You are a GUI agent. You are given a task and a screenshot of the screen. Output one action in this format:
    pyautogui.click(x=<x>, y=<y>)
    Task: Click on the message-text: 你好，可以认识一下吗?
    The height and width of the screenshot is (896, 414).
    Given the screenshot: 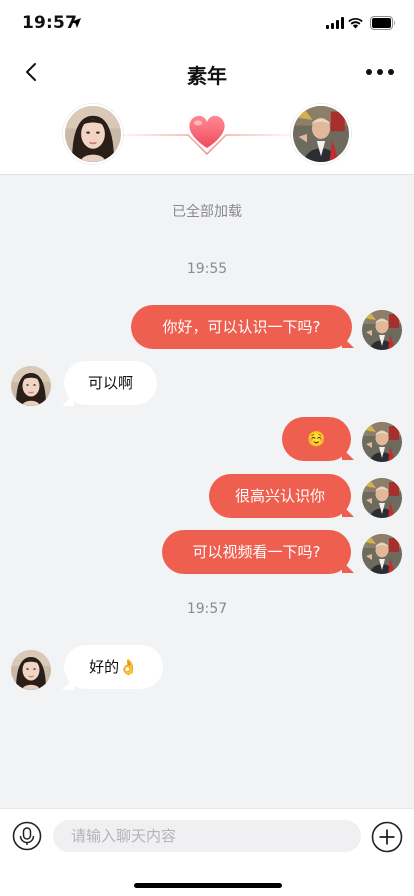 What is the action you would take?
    pyautogui.click(x=241, y=327)
    